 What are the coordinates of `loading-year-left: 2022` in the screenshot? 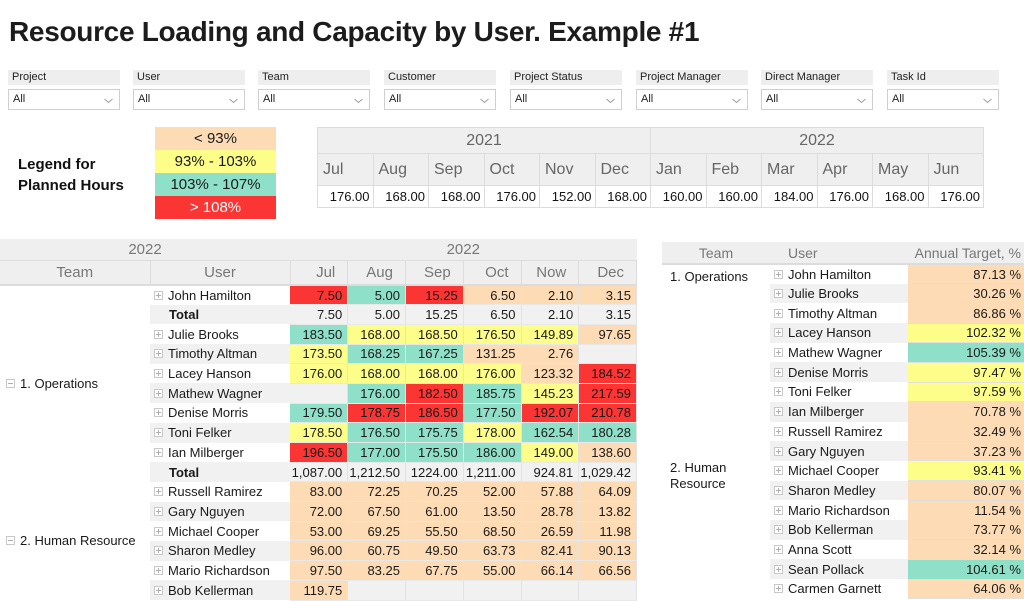 It's located at (145, 250).